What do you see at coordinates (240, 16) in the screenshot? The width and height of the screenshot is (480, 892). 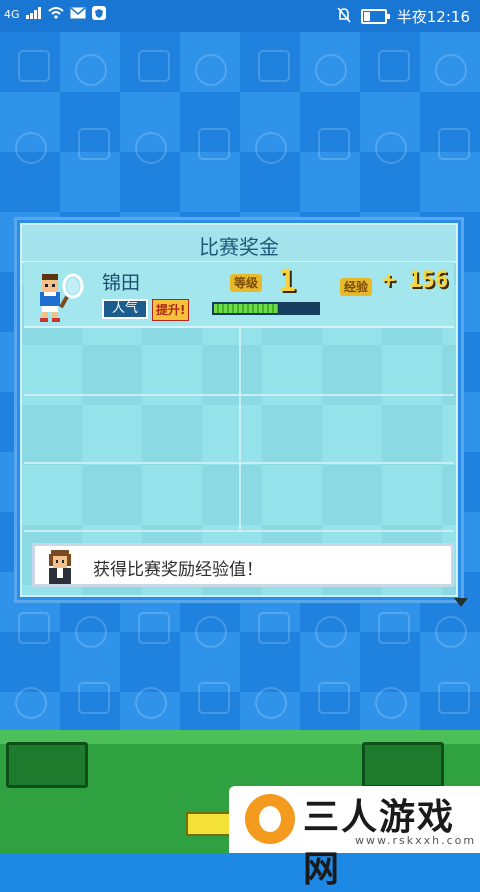 I see `status-bar: 4G 半夜12:16` at bounding box center [240, 16].